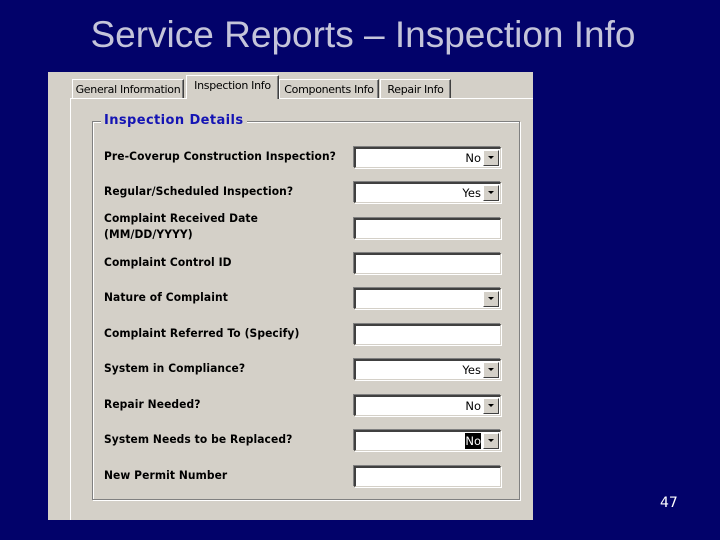 The width and height of the screenshot is (720, 540). I want to click on nature-of-complaint-dropdown, so click(427, 298).